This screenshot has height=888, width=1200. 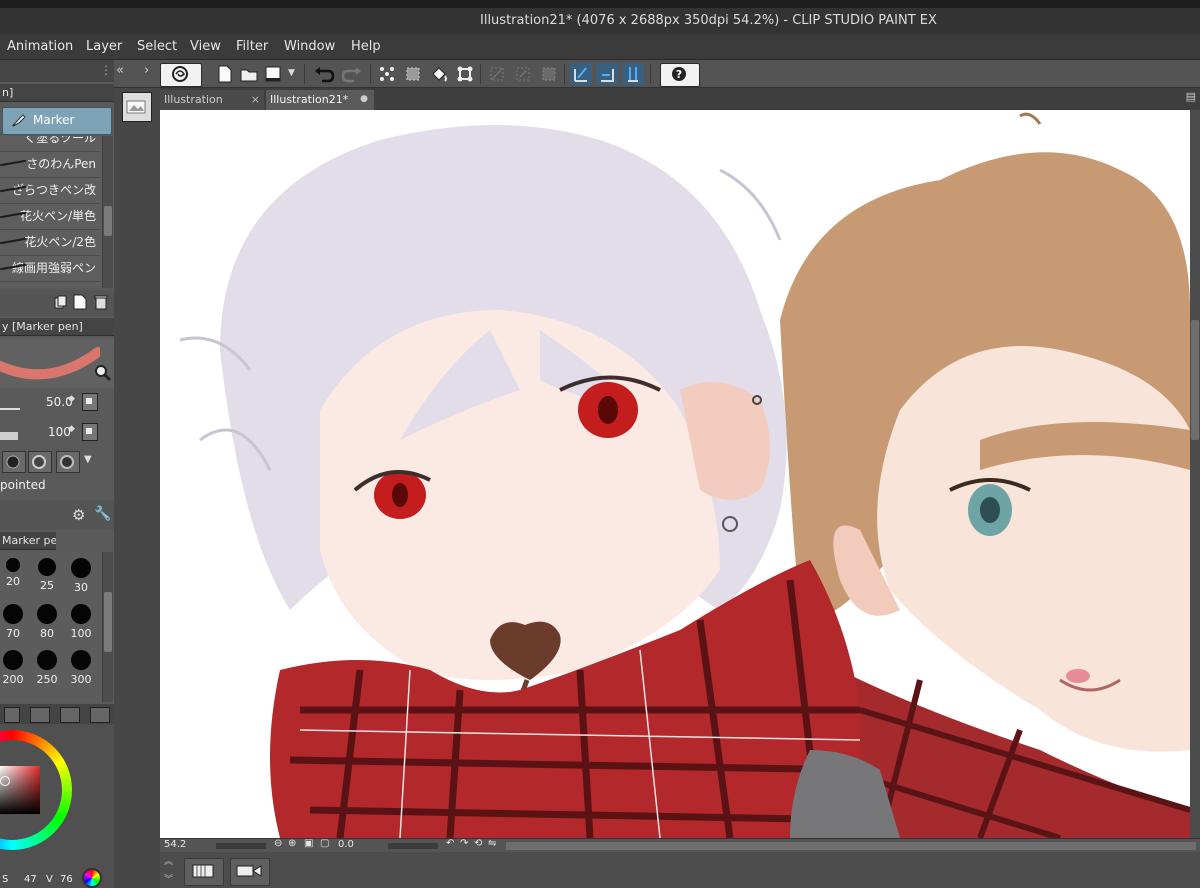 I want to click on duplicate-icon, so click(x=61, y=303).